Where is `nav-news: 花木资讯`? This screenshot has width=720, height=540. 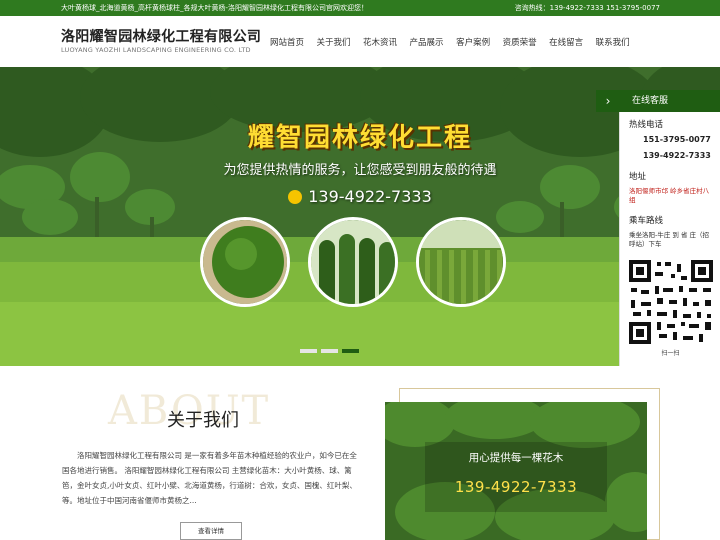 nav-news: 花木资讯 is located at coordinates (380, 42).